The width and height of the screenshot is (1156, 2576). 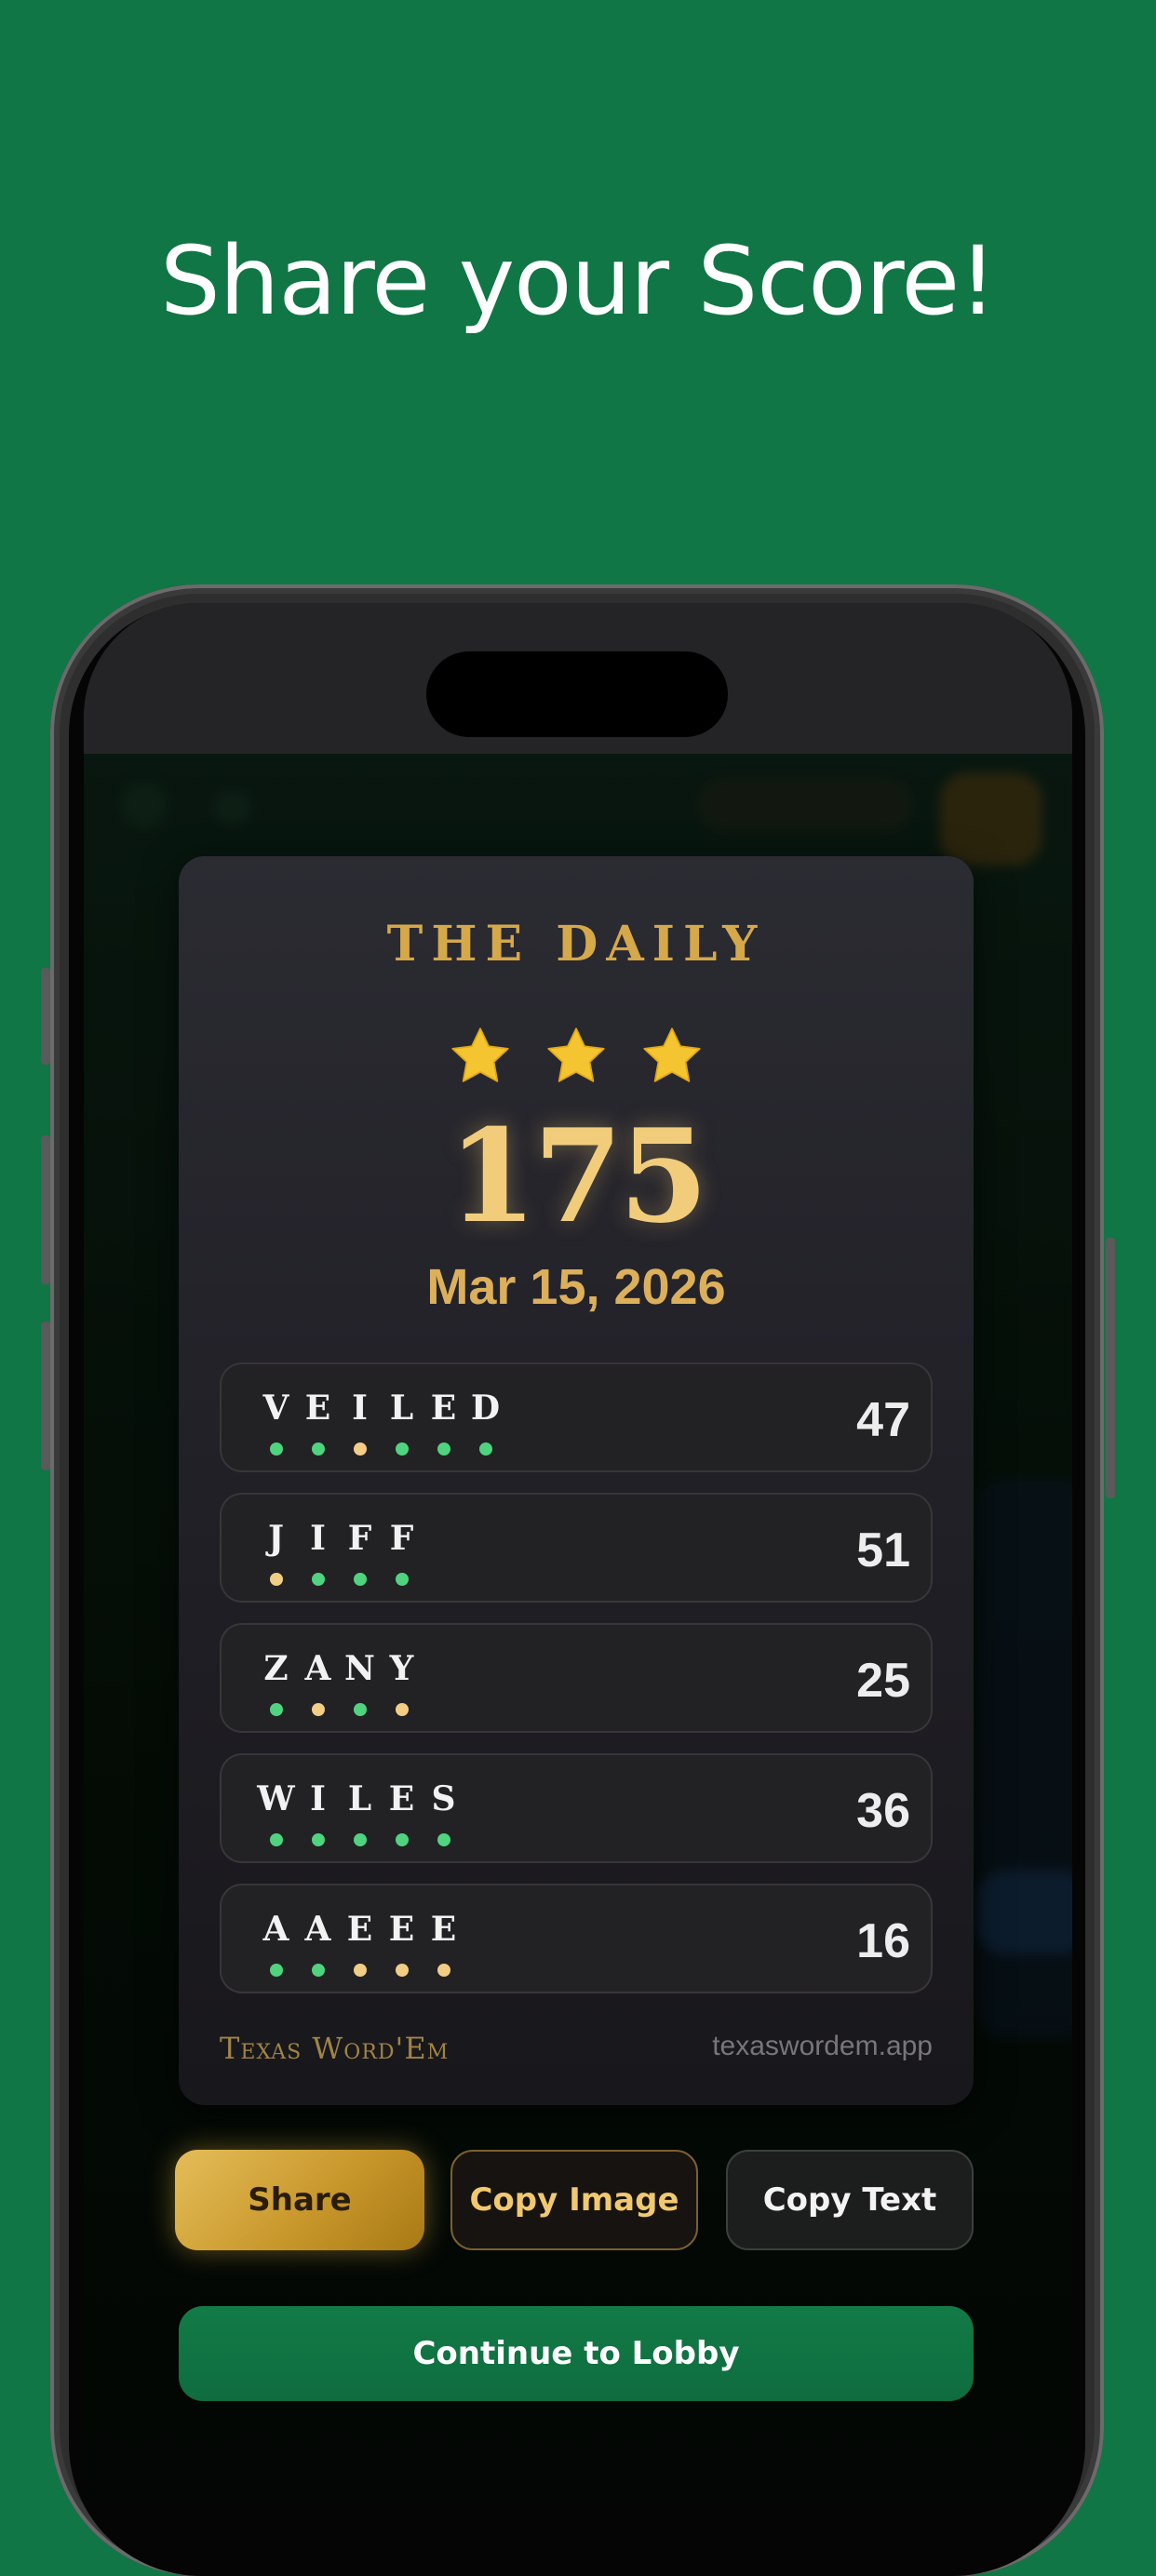 What do you see at coordinates (577, 694) in the screenshot?
I see `dynamic-island` at bounding box center [577, 694].